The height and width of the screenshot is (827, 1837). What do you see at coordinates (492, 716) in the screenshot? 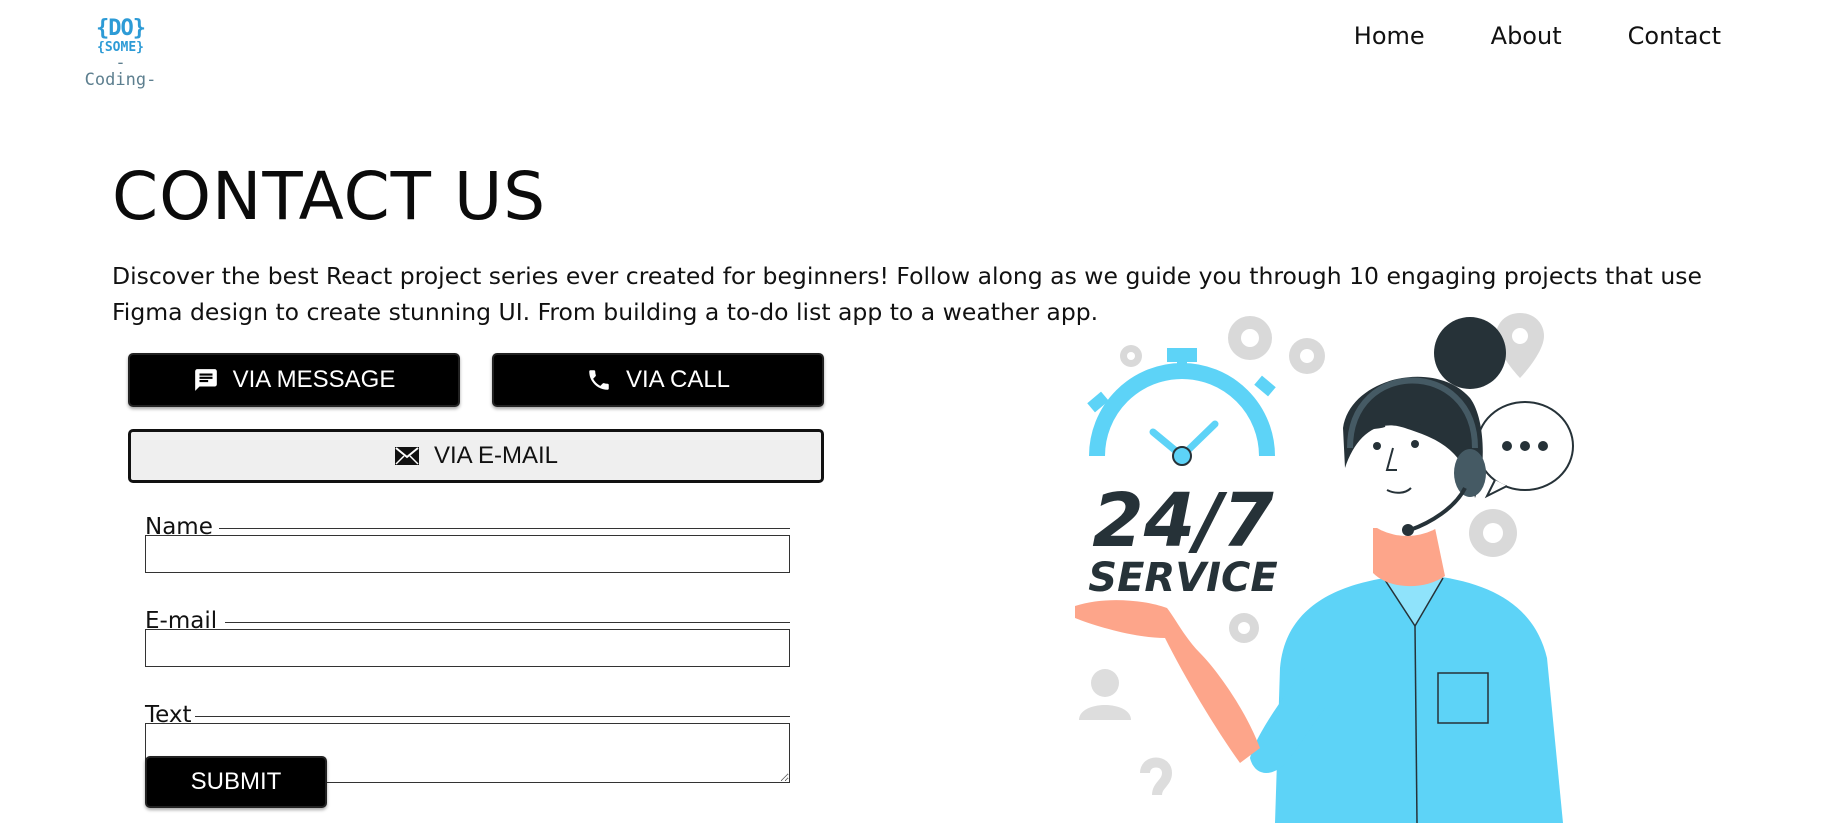
I see `text-label-rule` at bounding box center [492, 716].